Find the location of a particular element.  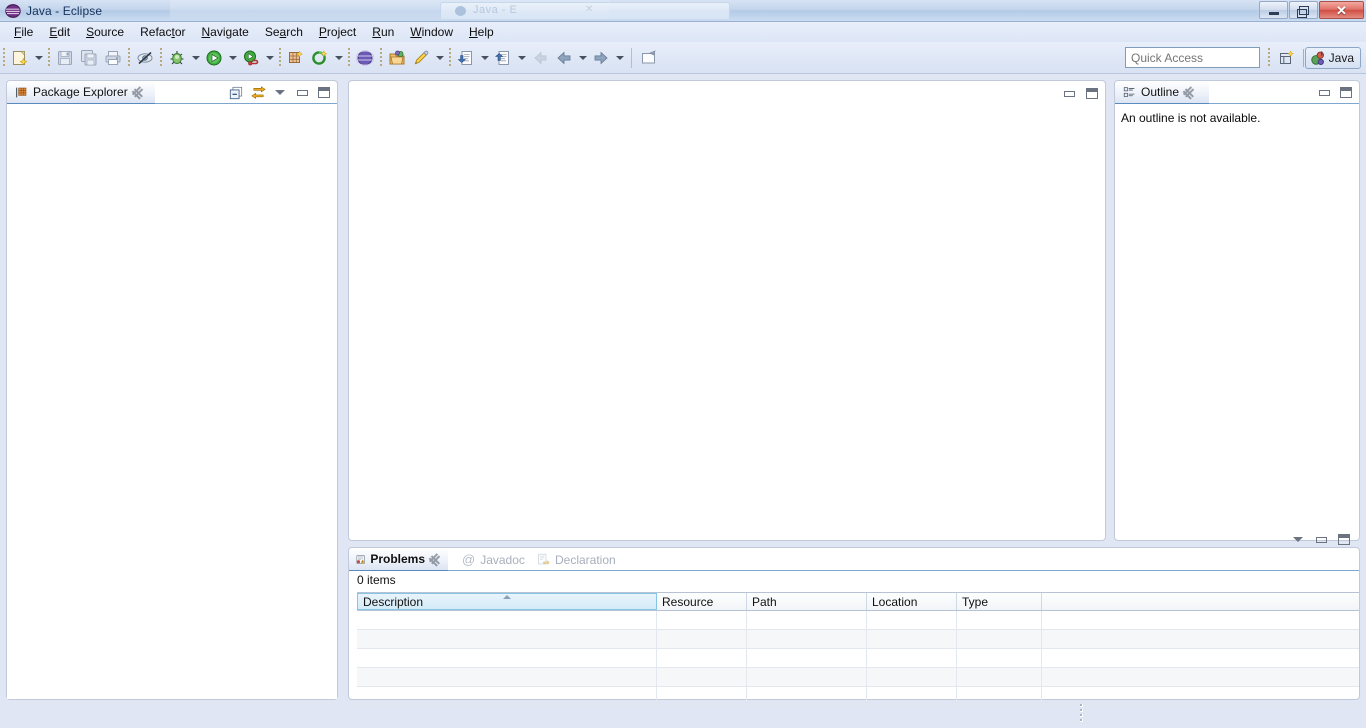

minimize-icon is located at coordinates (302, 92).